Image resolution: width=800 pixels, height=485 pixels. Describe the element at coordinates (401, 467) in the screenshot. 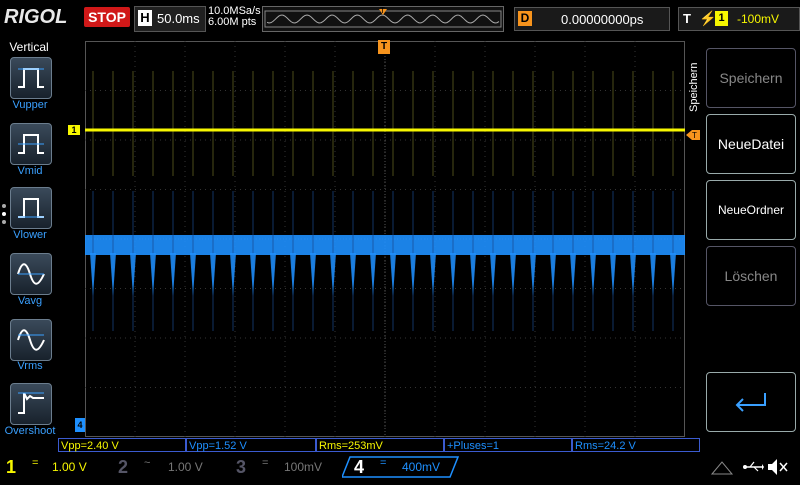

I see `ch4-tab: 4 = 400mV` at that location.